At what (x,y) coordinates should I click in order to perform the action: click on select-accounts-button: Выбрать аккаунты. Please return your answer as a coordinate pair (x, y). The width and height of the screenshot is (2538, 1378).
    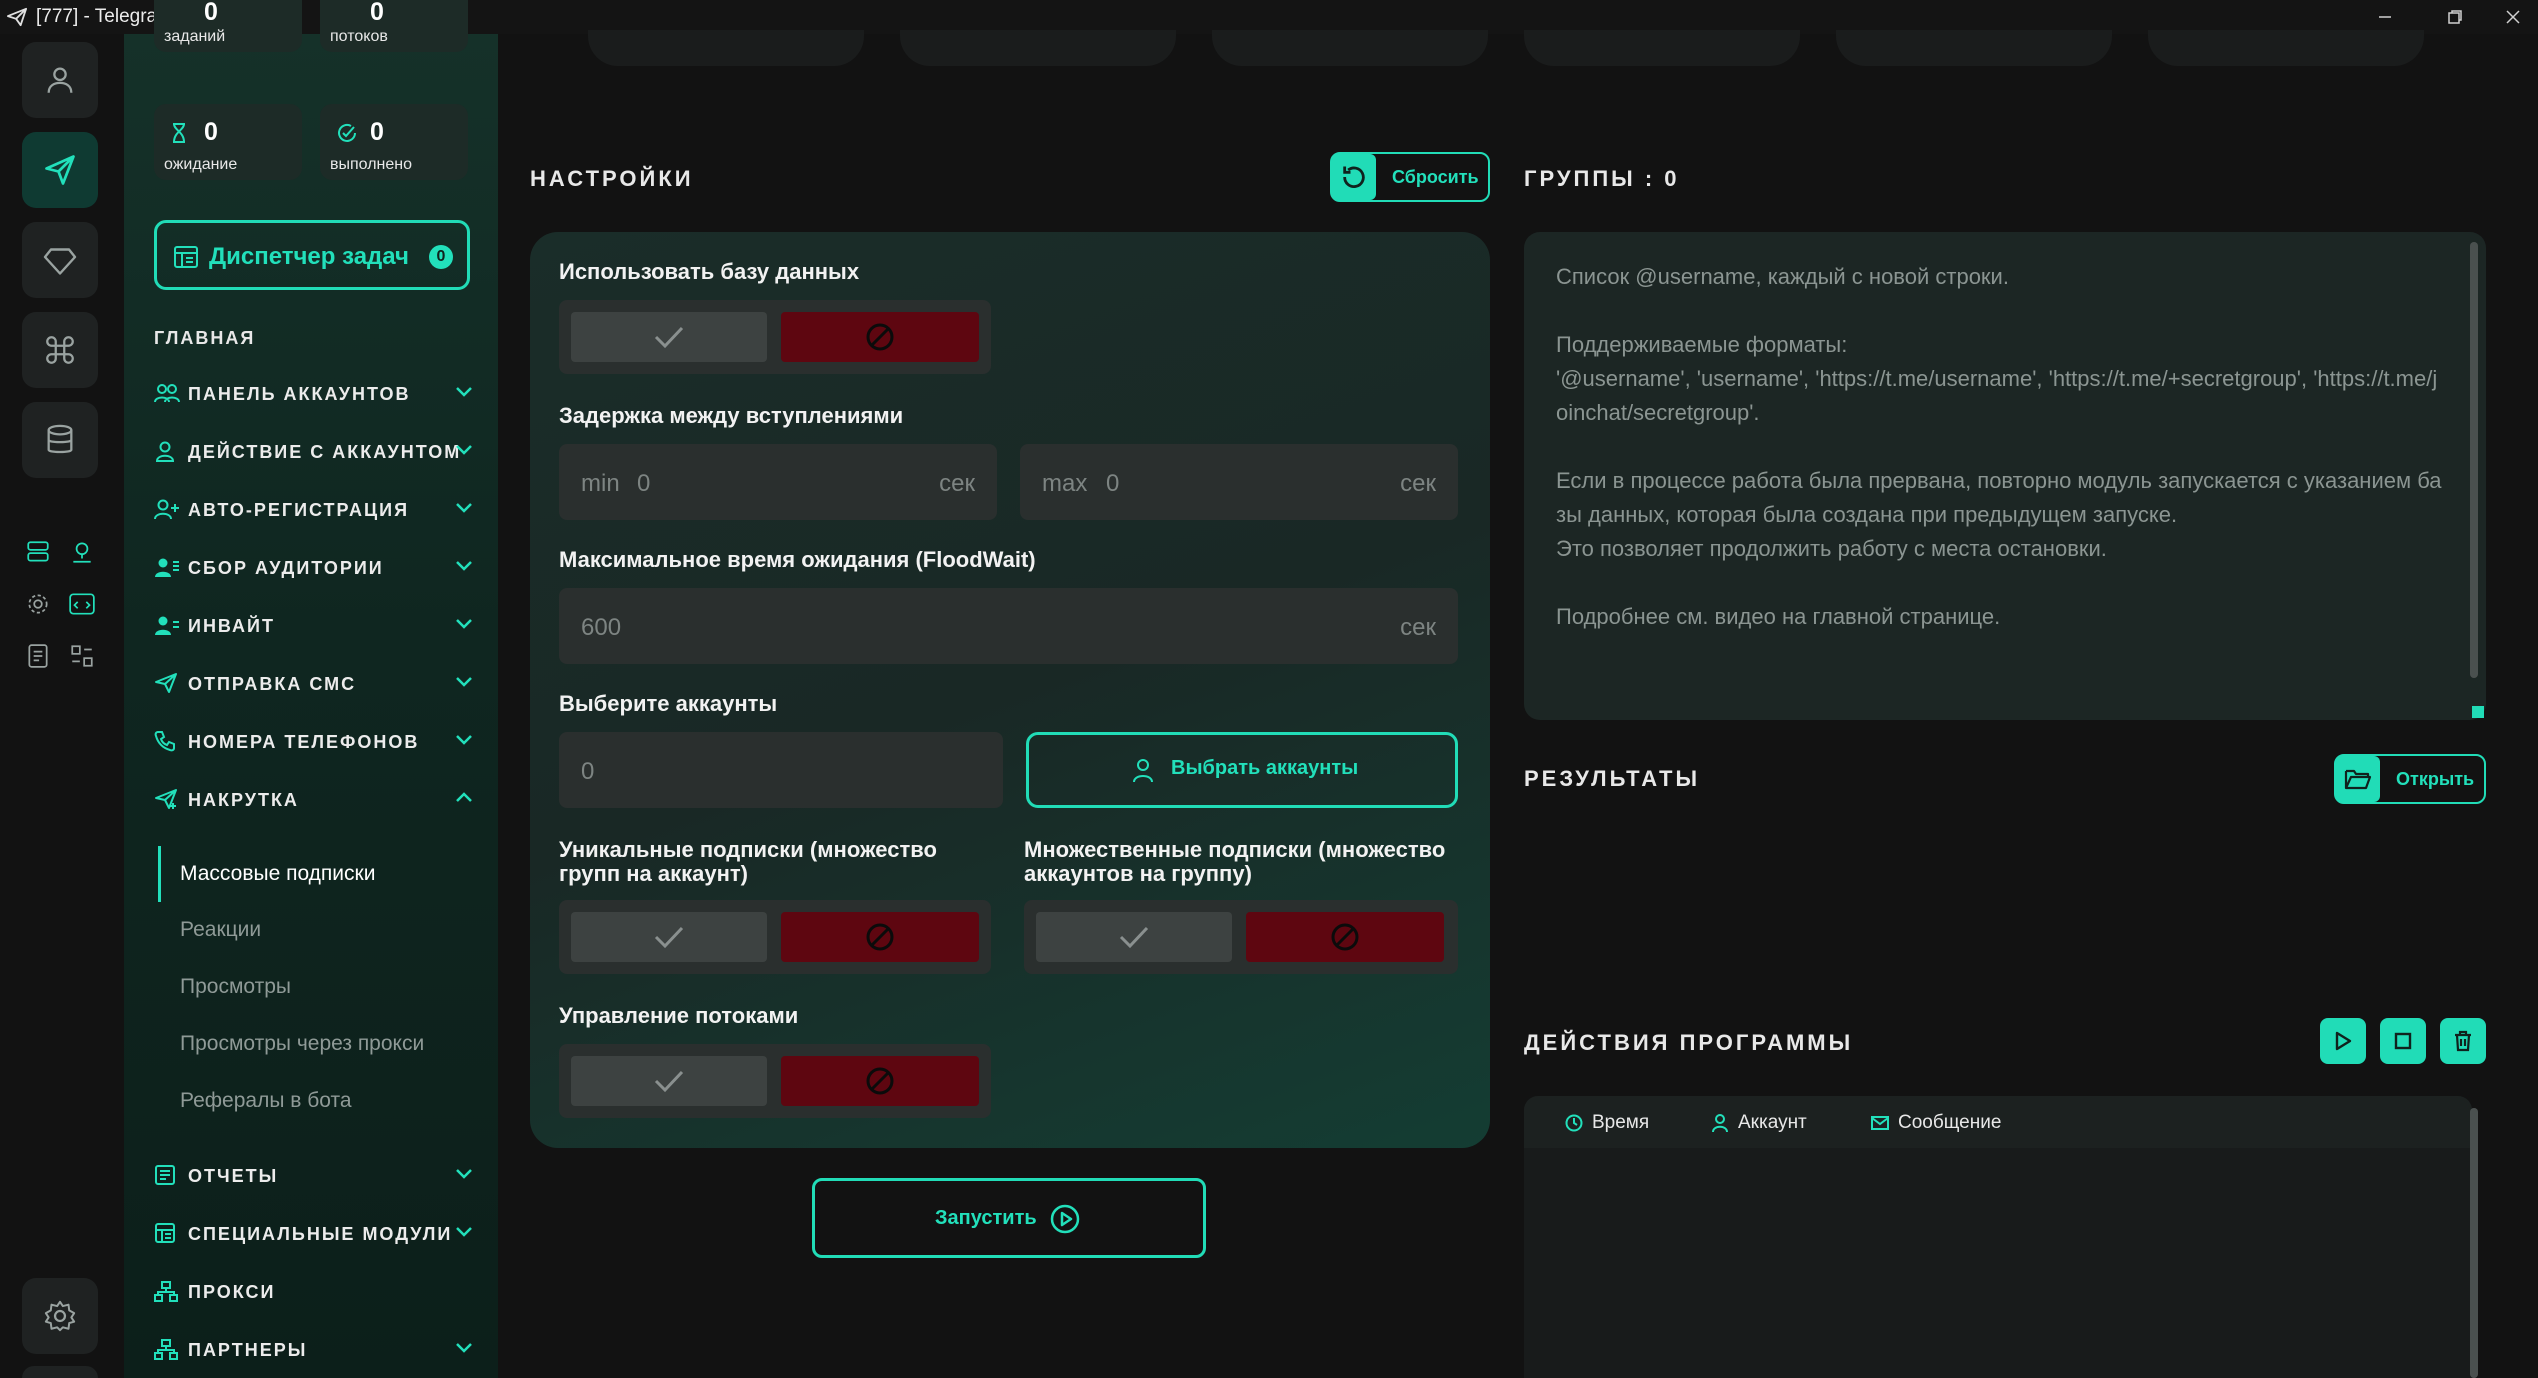
    Looking at the image, I should click on (1242, 770).